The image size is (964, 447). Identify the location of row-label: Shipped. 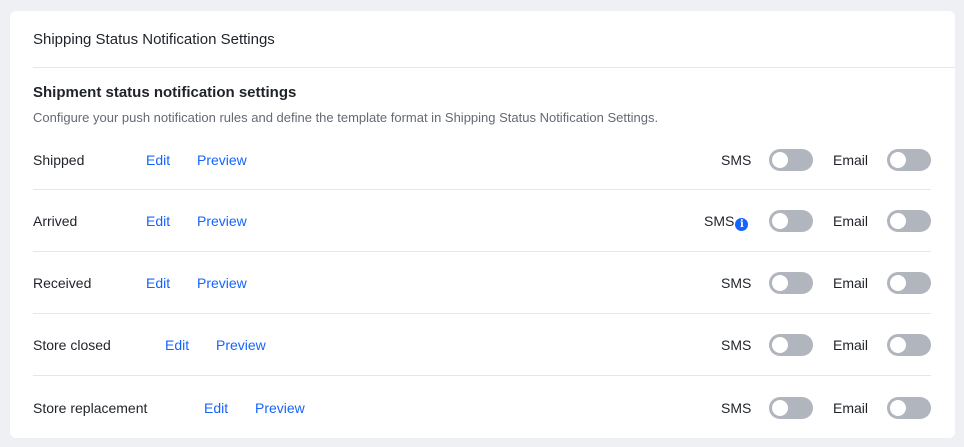
(59, 160).